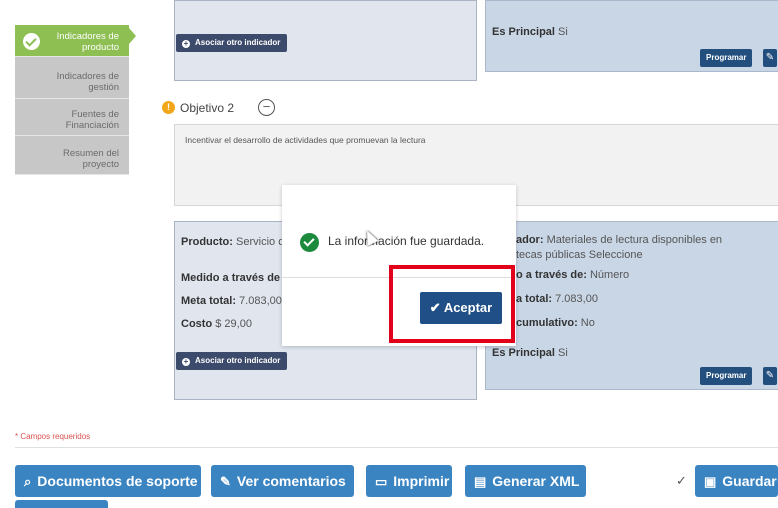 The image size is (778, 508). What do you see at coordinates (681, 480) in the screenshot?
I see `checkmark-icon-save: ✓` at bounding box center [681, 480].